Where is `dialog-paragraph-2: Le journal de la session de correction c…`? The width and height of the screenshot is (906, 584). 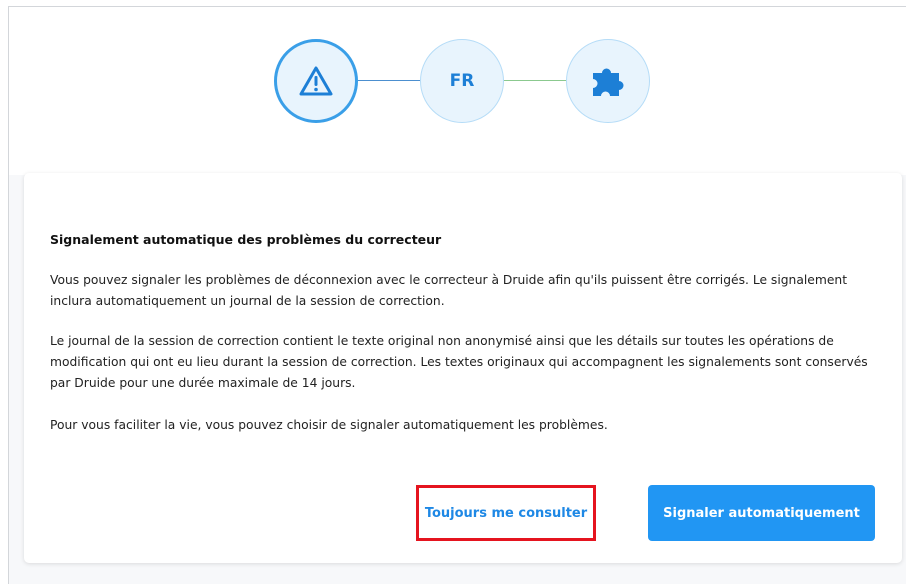 dialog-paragraph-2: Le journal de la session de correction c… is located at coordinates (459, 362).